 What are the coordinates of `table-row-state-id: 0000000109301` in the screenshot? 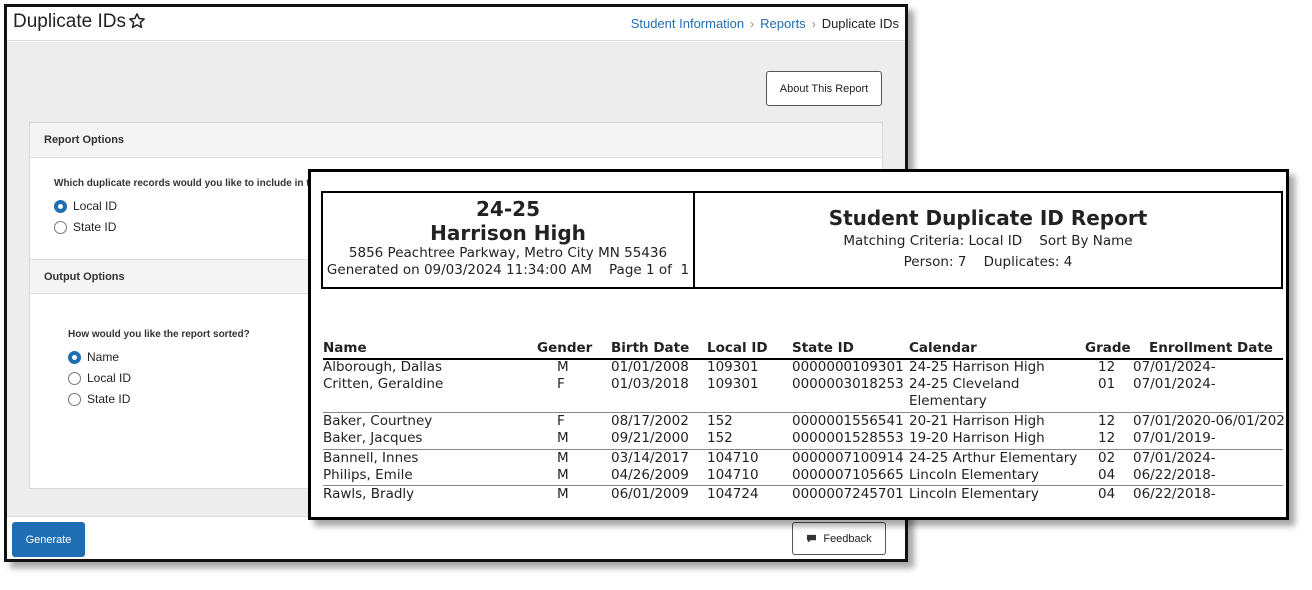 It's located at (848, 367).